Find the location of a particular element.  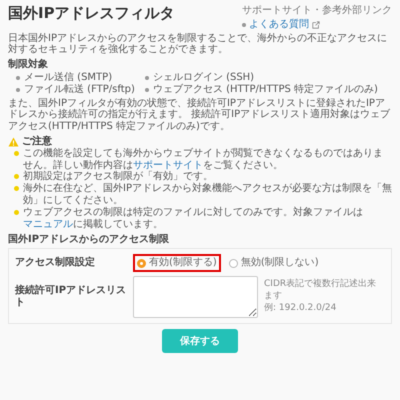

text-link: マニュアル is located at coordinates (48, 224).